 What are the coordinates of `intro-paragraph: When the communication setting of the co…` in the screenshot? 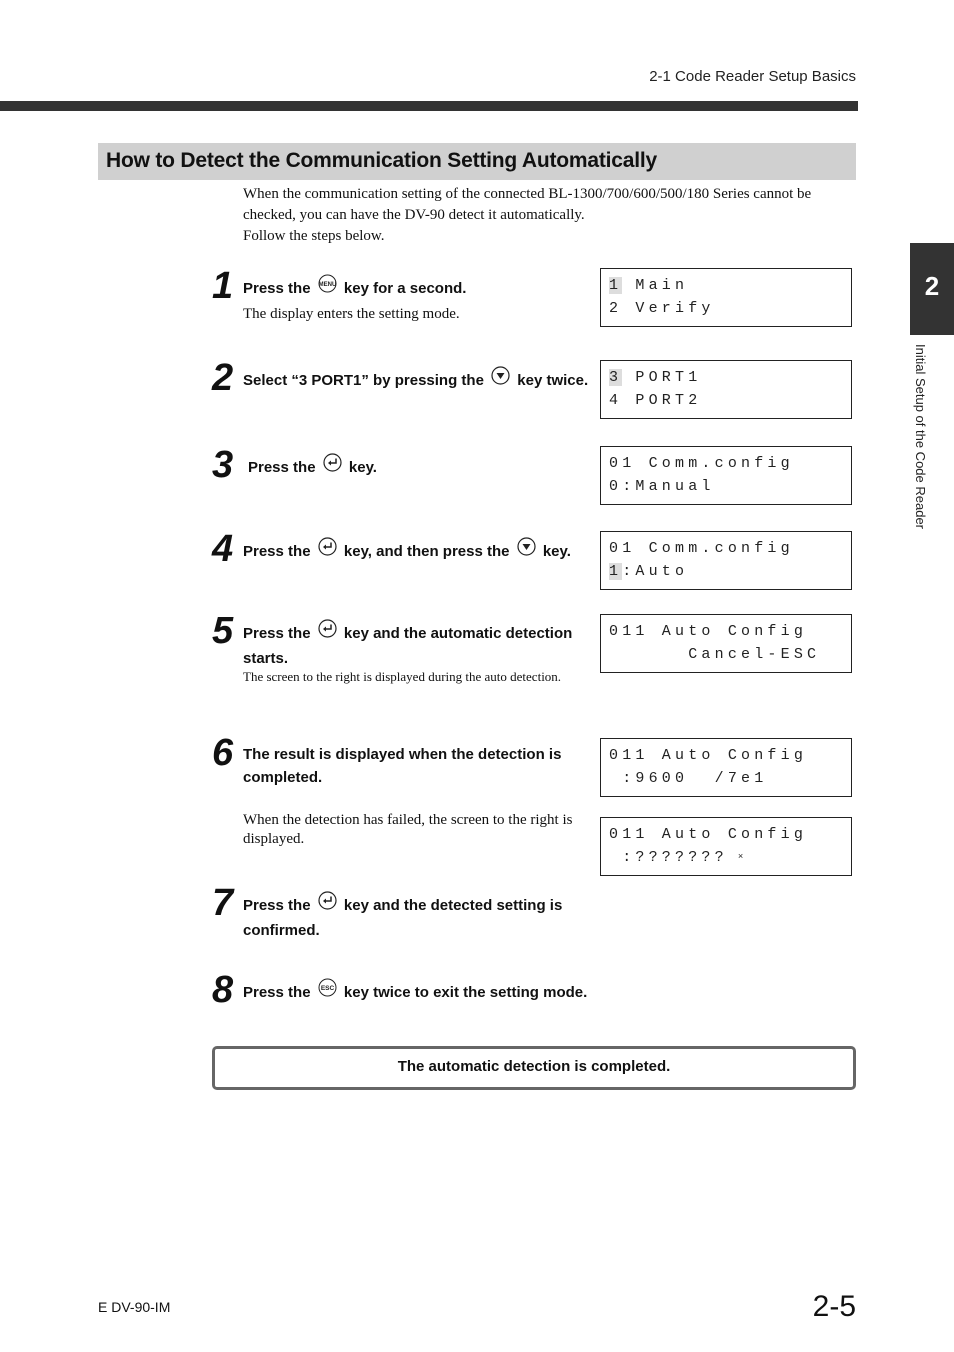 It's located at (527, 204).